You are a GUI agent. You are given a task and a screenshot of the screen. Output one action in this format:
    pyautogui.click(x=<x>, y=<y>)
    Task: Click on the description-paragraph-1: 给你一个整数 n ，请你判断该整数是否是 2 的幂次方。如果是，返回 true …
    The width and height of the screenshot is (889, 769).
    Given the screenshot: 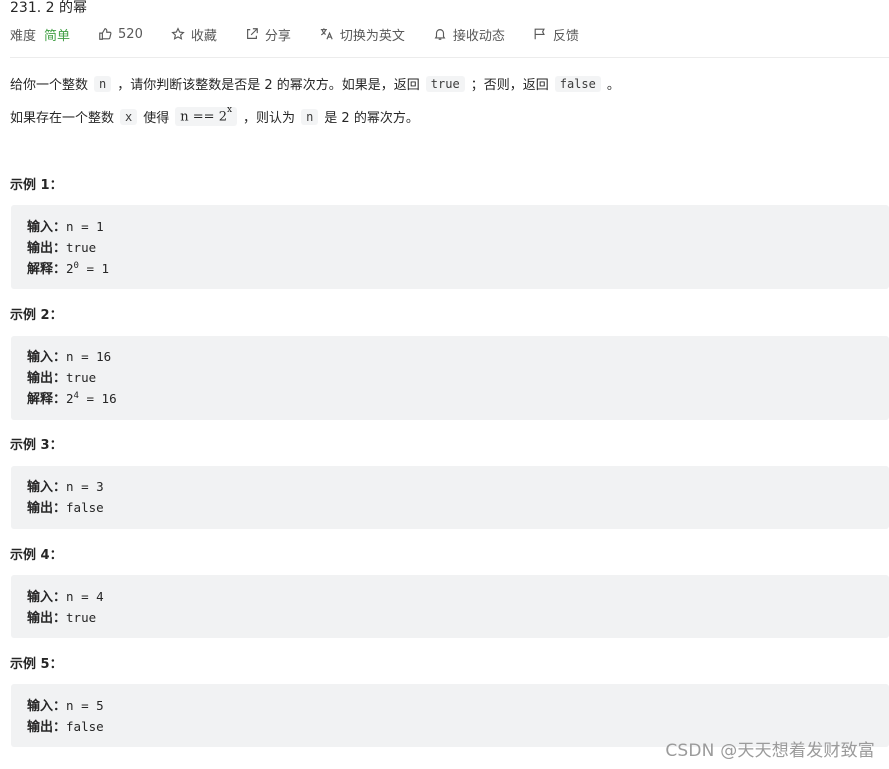 What is the action you would take?
    pyautogui.click(x=315, y=84)
    